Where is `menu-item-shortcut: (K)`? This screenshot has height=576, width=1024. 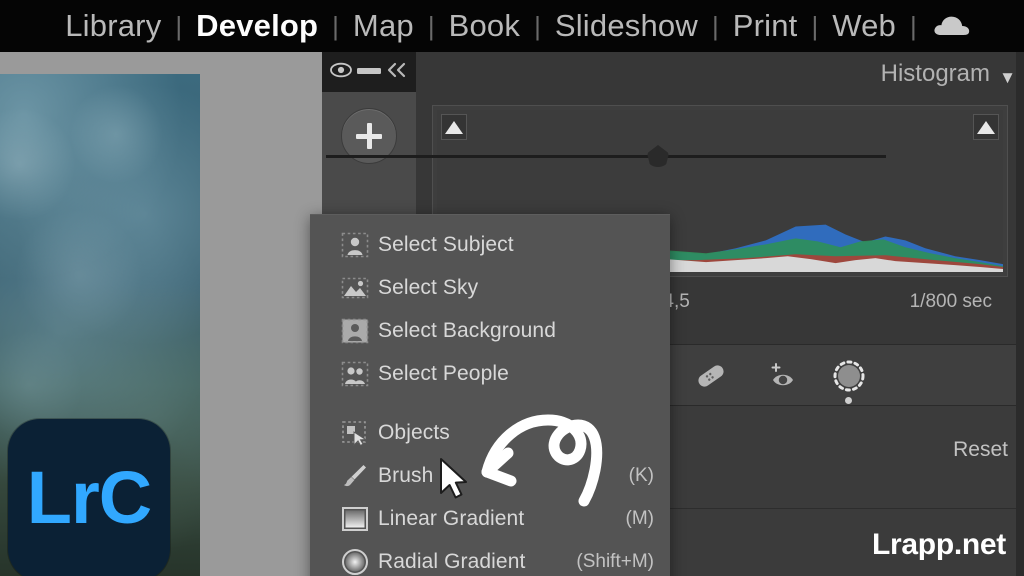 menu-item-shortcut: (K) is located at coordinates (641, 475).